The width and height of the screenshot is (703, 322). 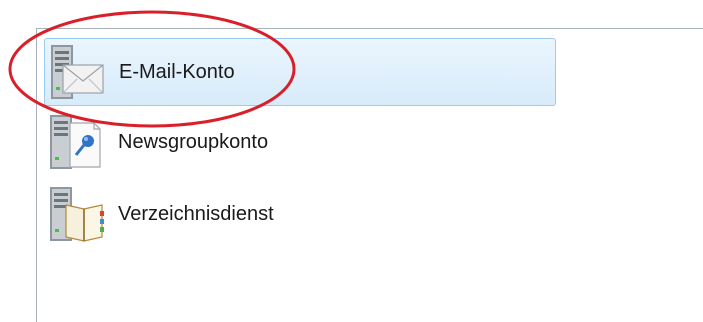 I want to click on account-item-label: E-Mail-Konto, so click(x=177, y=71).